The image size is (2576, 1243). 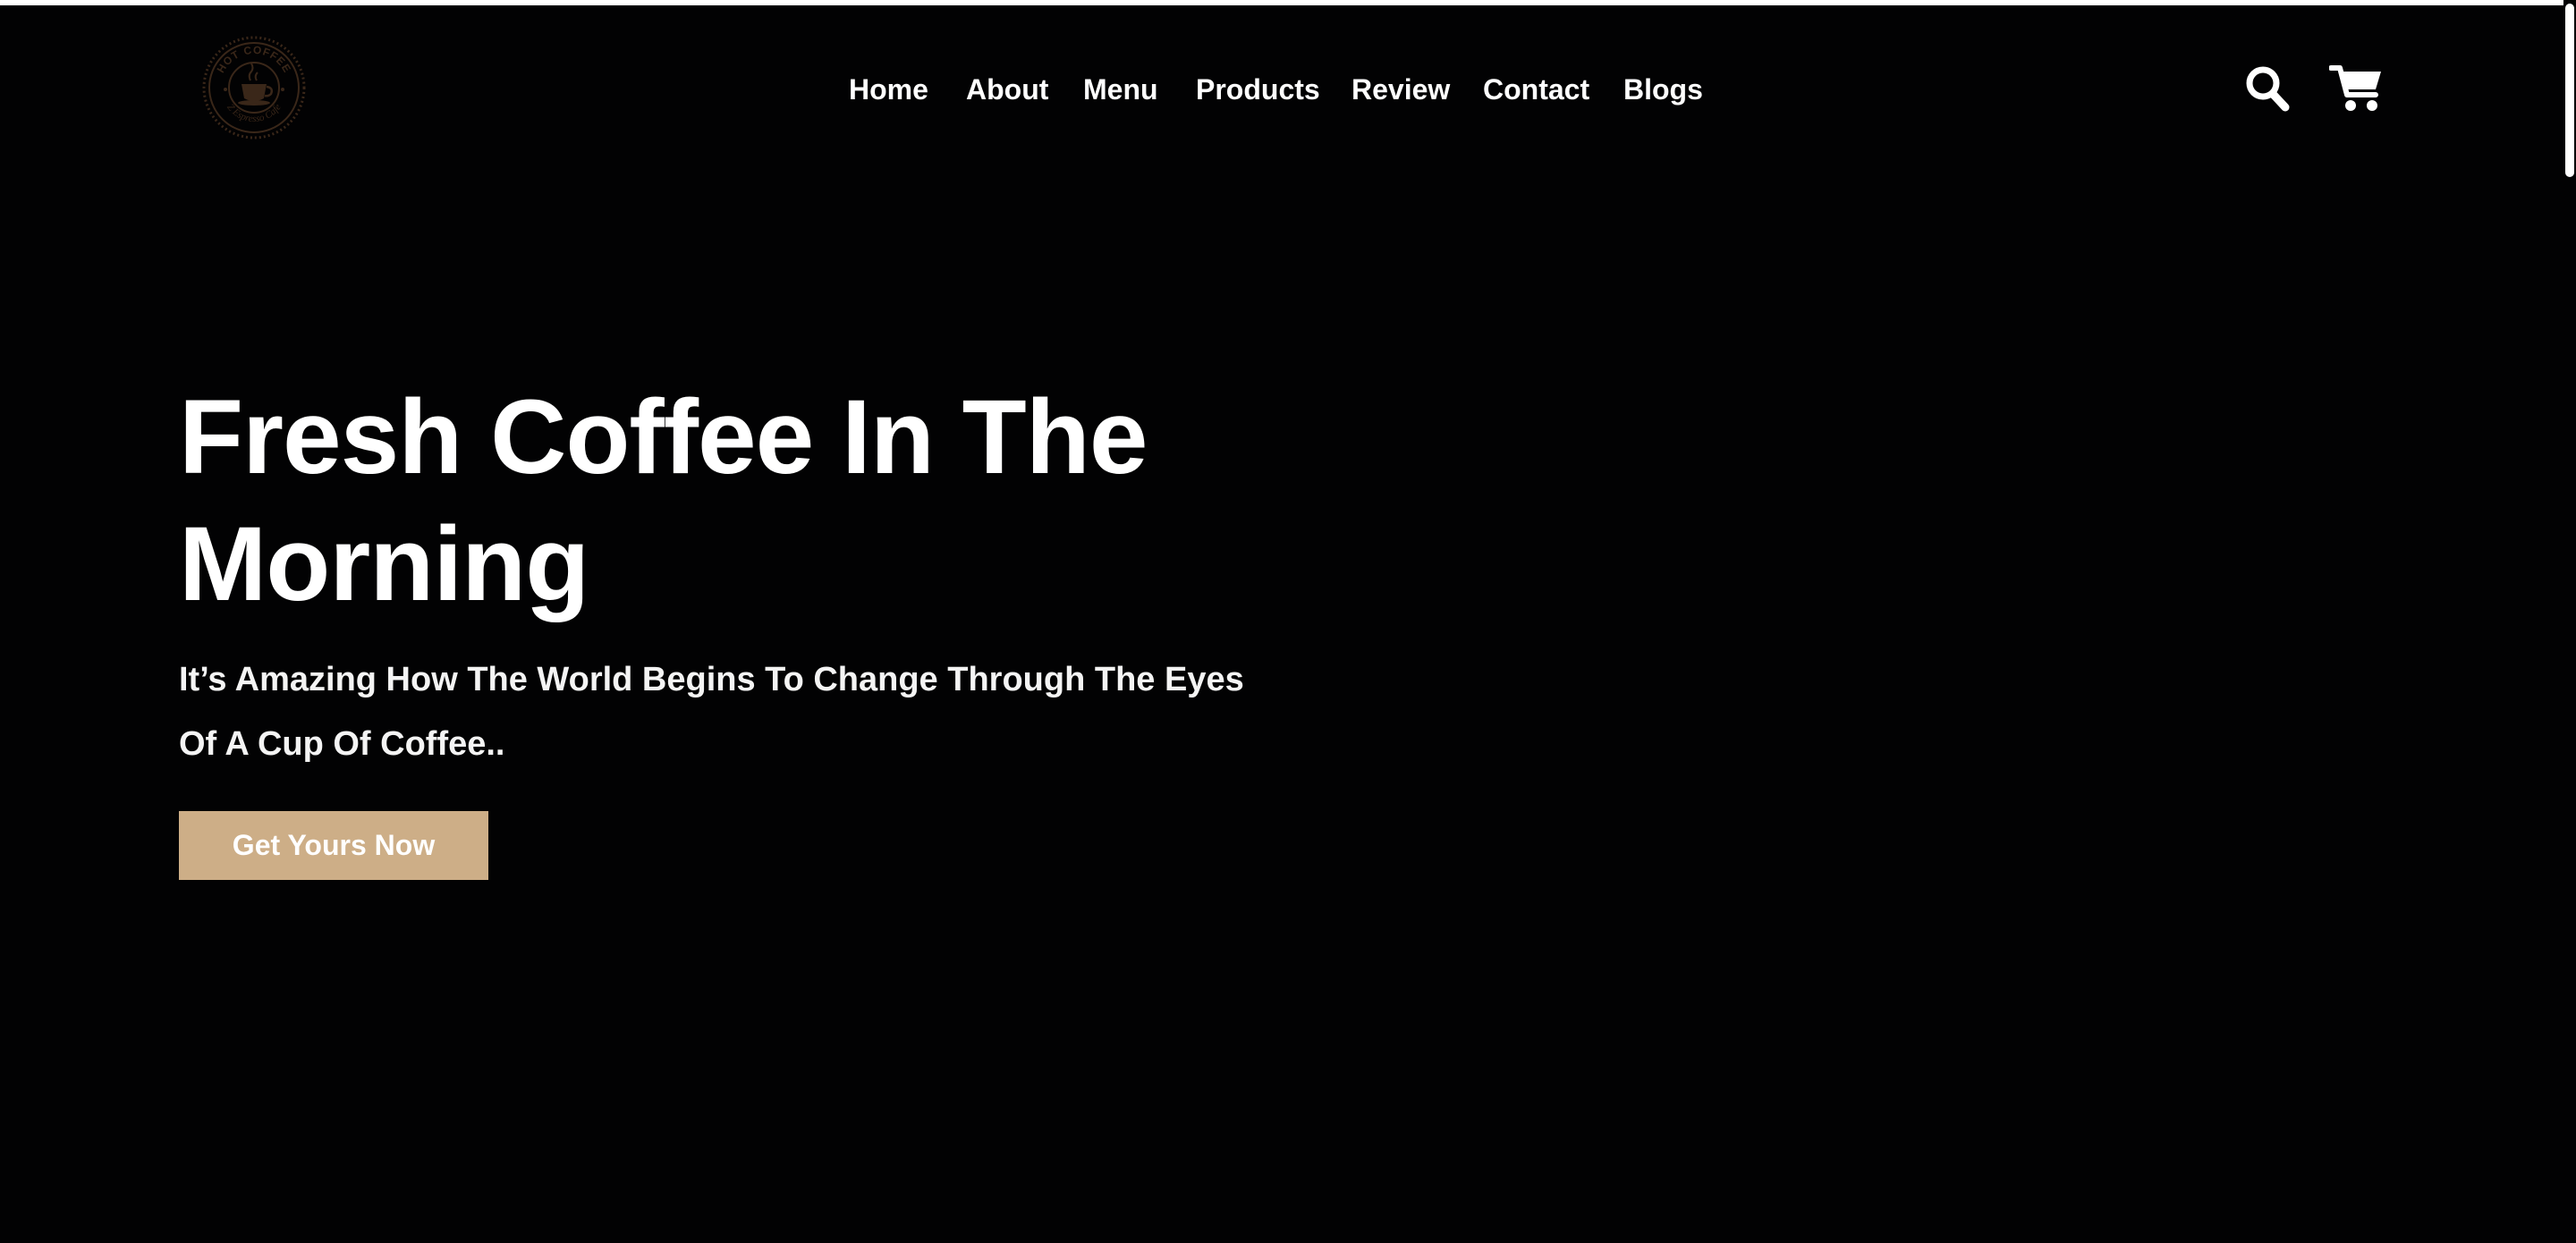 I want to click on search-button, so click(x=2267, y=88).